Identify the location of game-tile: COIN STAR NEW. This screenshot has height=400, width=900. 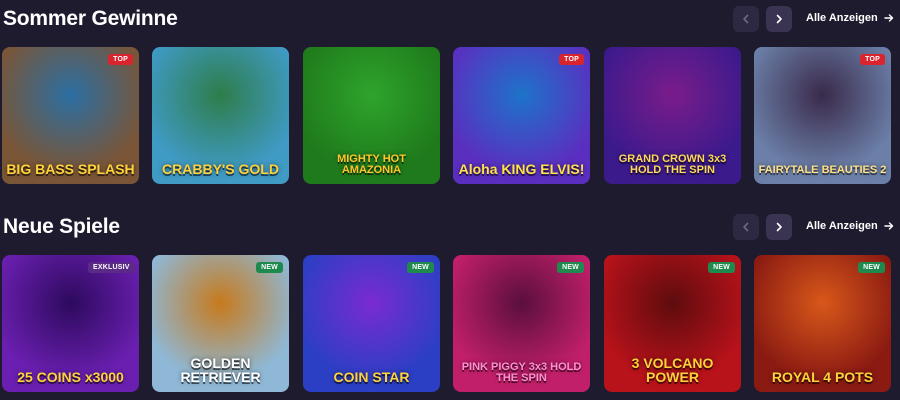
(371, 323).